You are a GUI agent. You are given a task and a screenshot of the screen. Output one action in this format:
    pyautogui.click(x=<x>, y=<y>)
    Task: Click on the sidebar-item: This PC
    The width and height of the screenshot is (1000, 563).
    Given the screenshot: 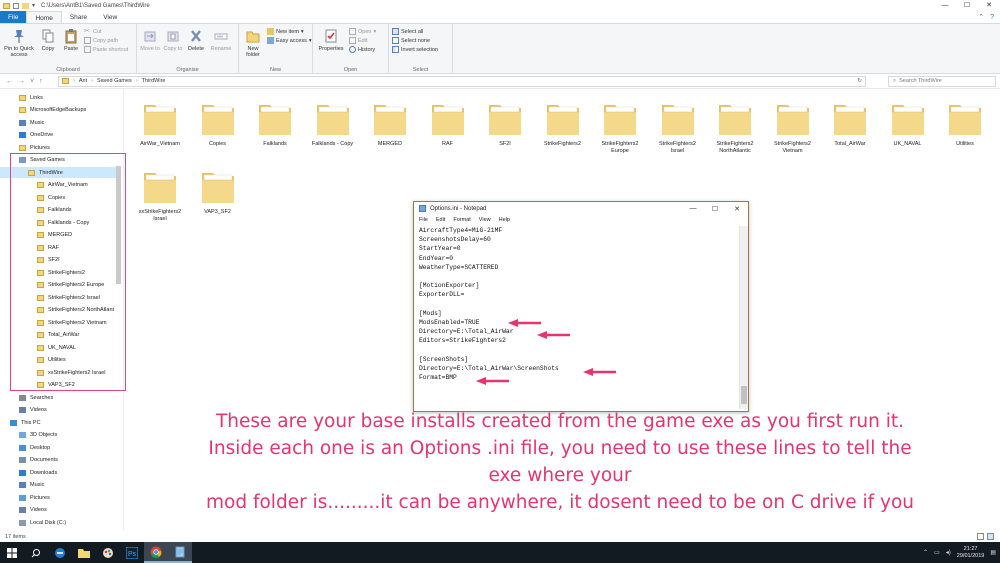 What is the action you would take?
    pyautogui.click(x=57, y=422)
    